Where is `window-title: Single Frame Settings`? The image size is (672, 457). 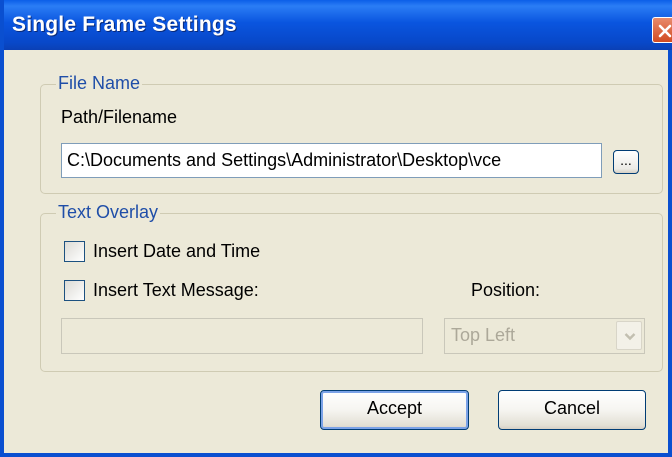 window-title: Single Frame Settings is located at coordinates (124, 24).